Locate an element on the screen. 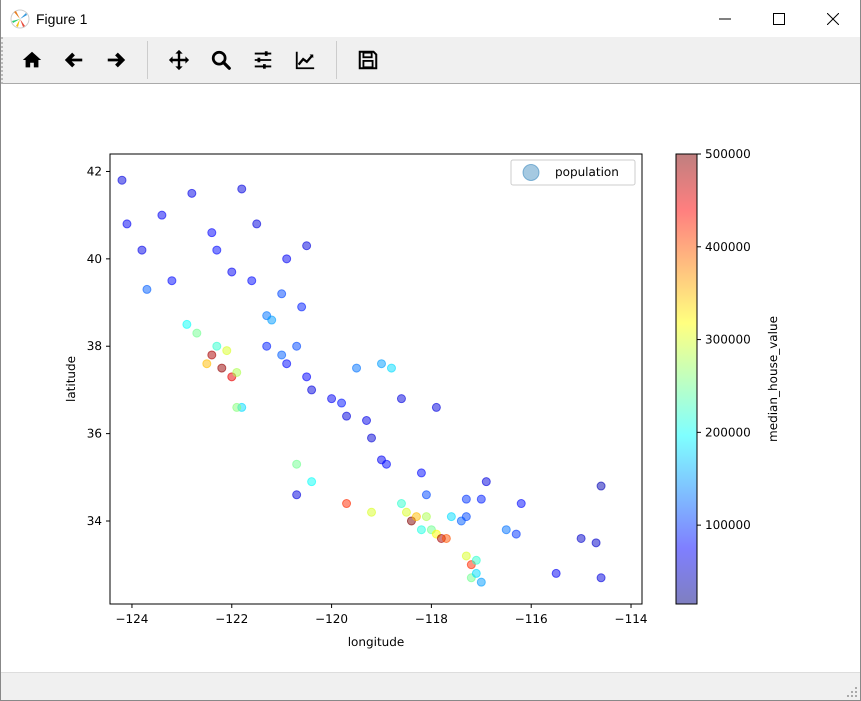  maximize-icon is located at coordinates (779, 18).